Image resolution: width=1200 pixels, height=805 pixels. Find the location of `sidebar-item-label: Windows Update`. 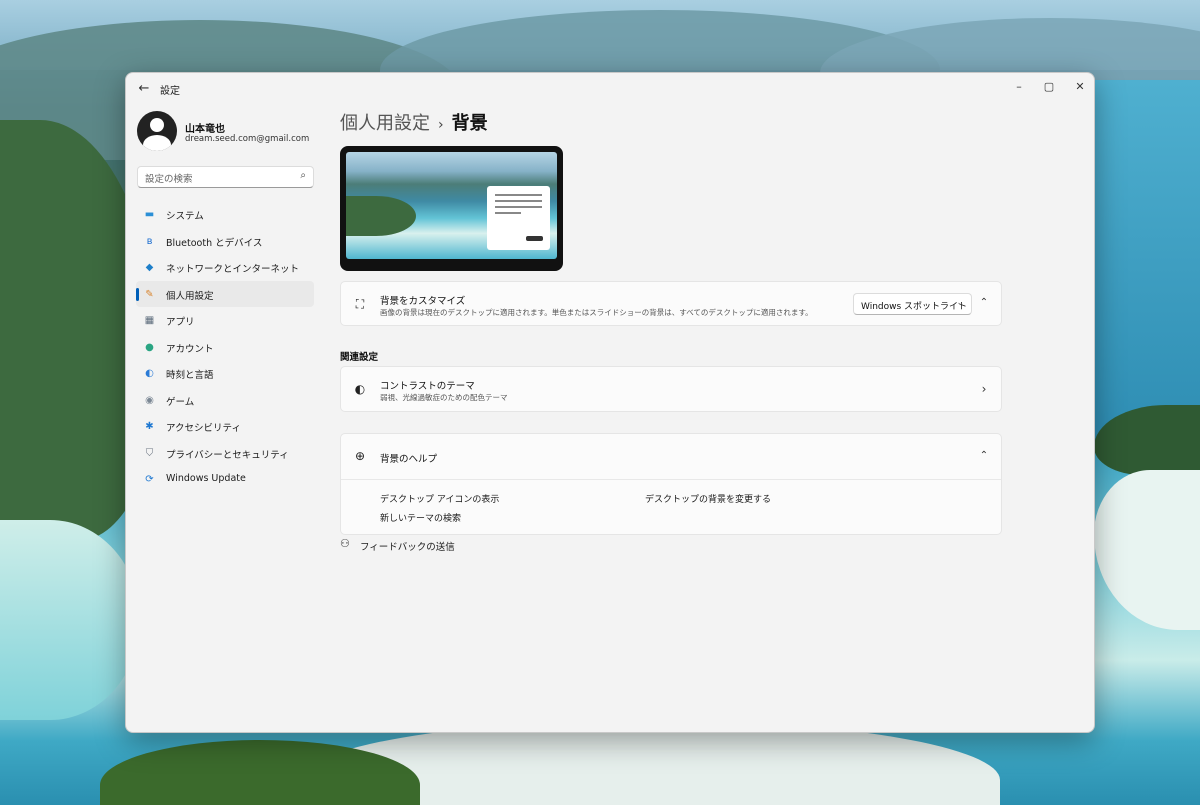

sidebar-item-label: Windows Update is located at coordinates (206, 478).